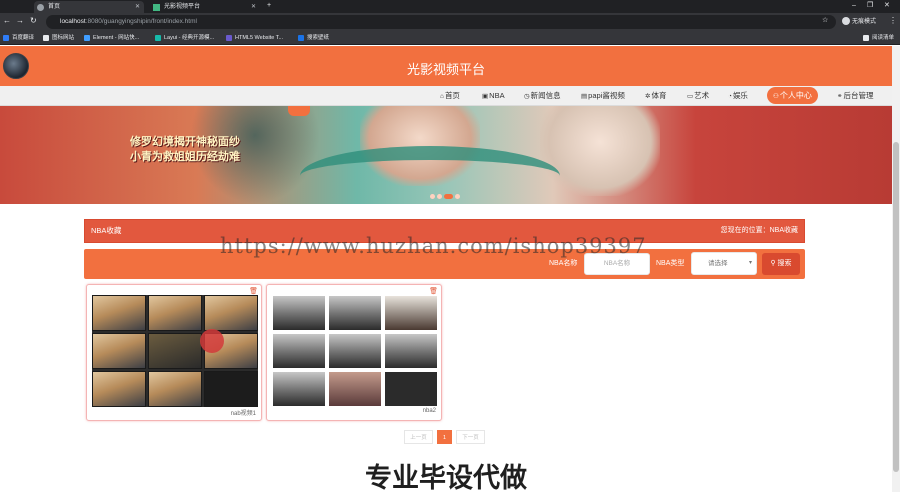 This screenshot has height=492, width=900. What do you see at coordinates (648, 96) in the screenshot?
I see `sports-icon: ✲` at bounding box center [648, 96].